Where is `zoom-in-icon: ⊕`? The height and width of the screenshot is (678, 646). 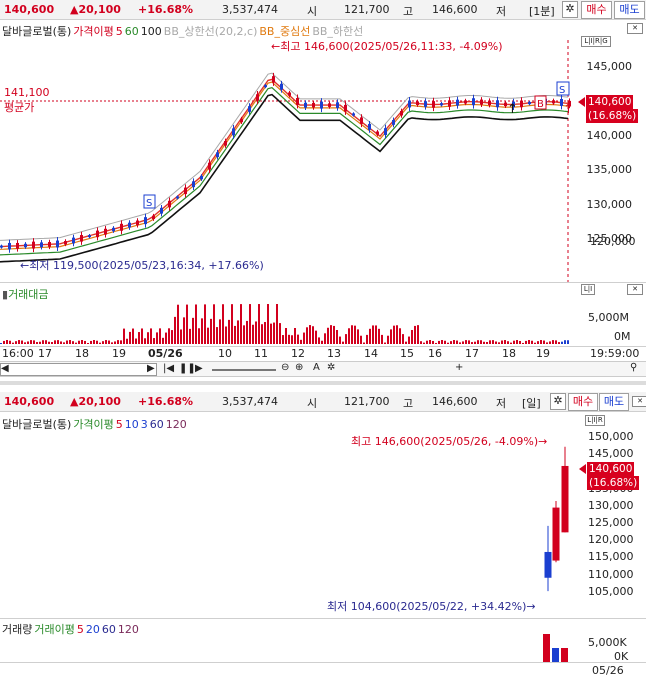 zoom-in-icon: ⊕ is located at coordinates (299, 367).